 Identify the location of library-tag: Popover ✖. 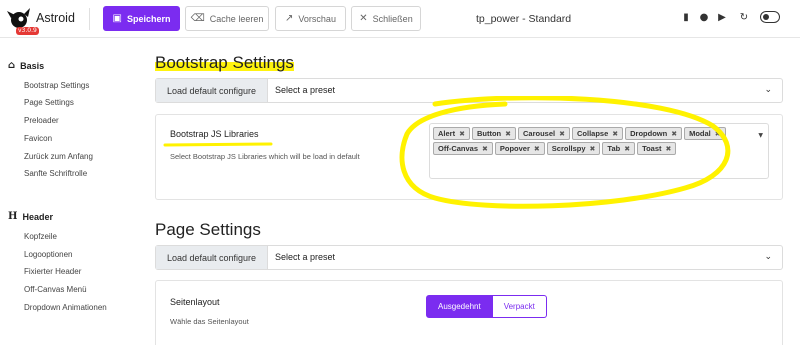
(519, 148).